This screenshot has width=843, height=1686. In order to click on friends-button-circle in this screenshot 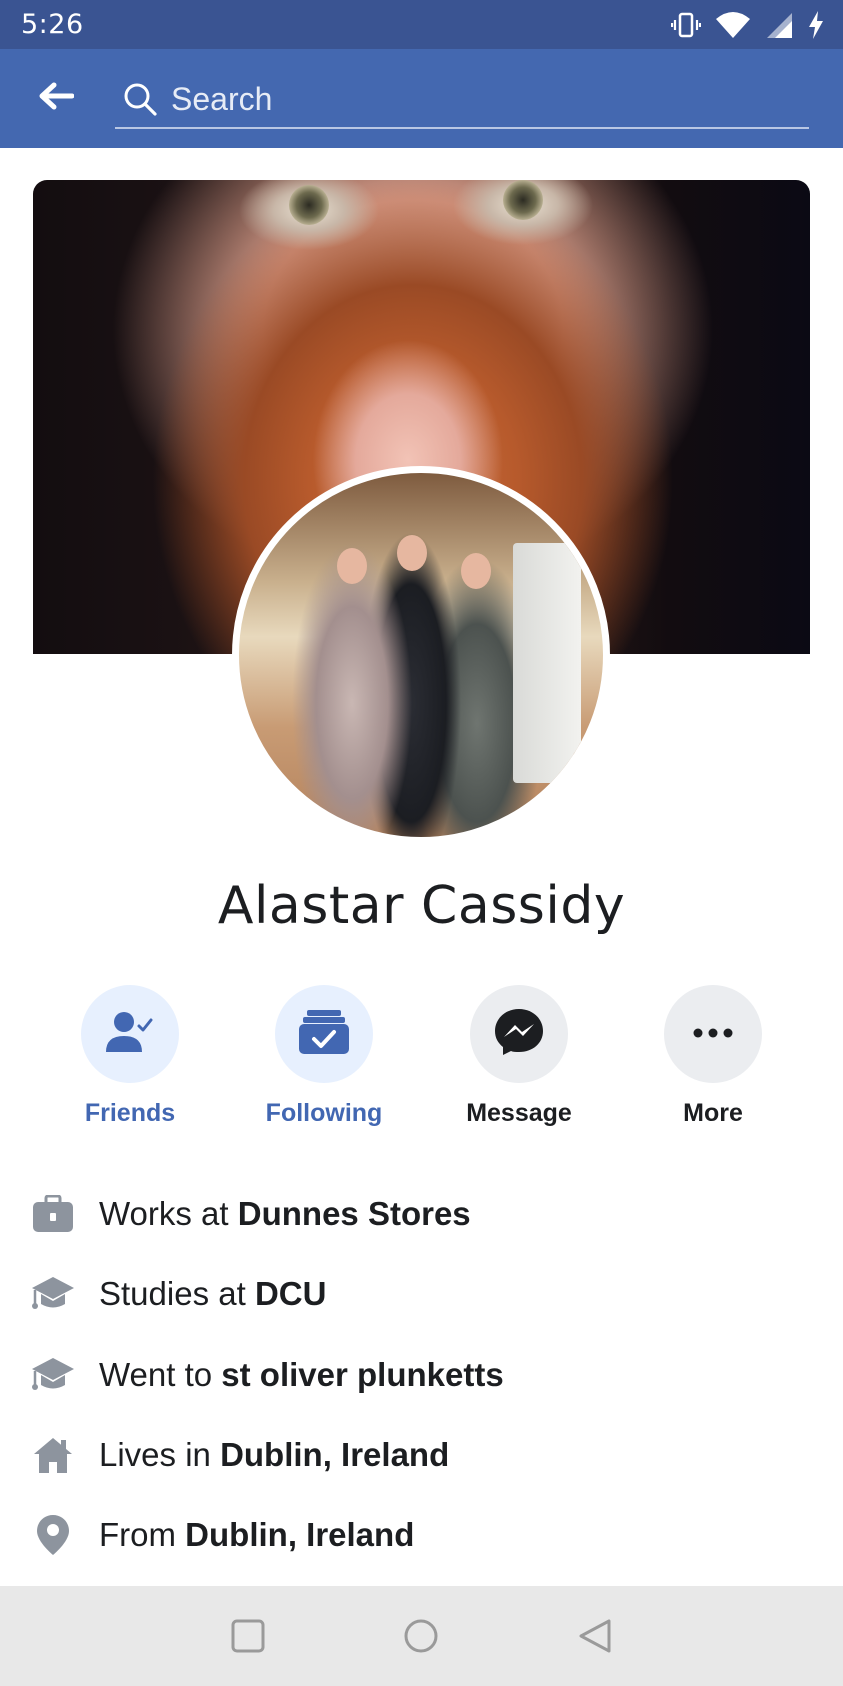, I will do `click(130, 1034)`.